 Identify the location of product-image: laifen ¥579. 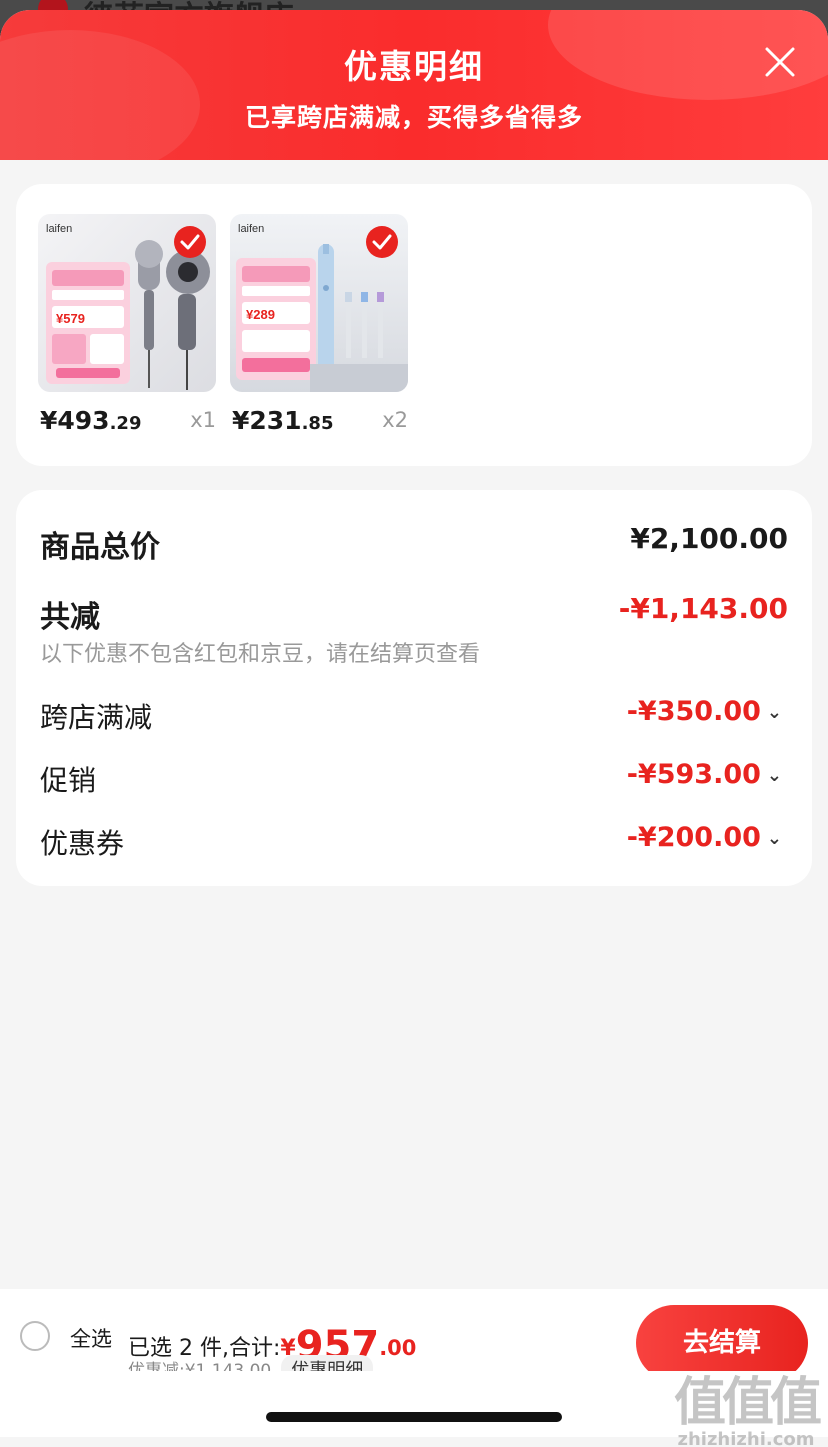
(127, 303).